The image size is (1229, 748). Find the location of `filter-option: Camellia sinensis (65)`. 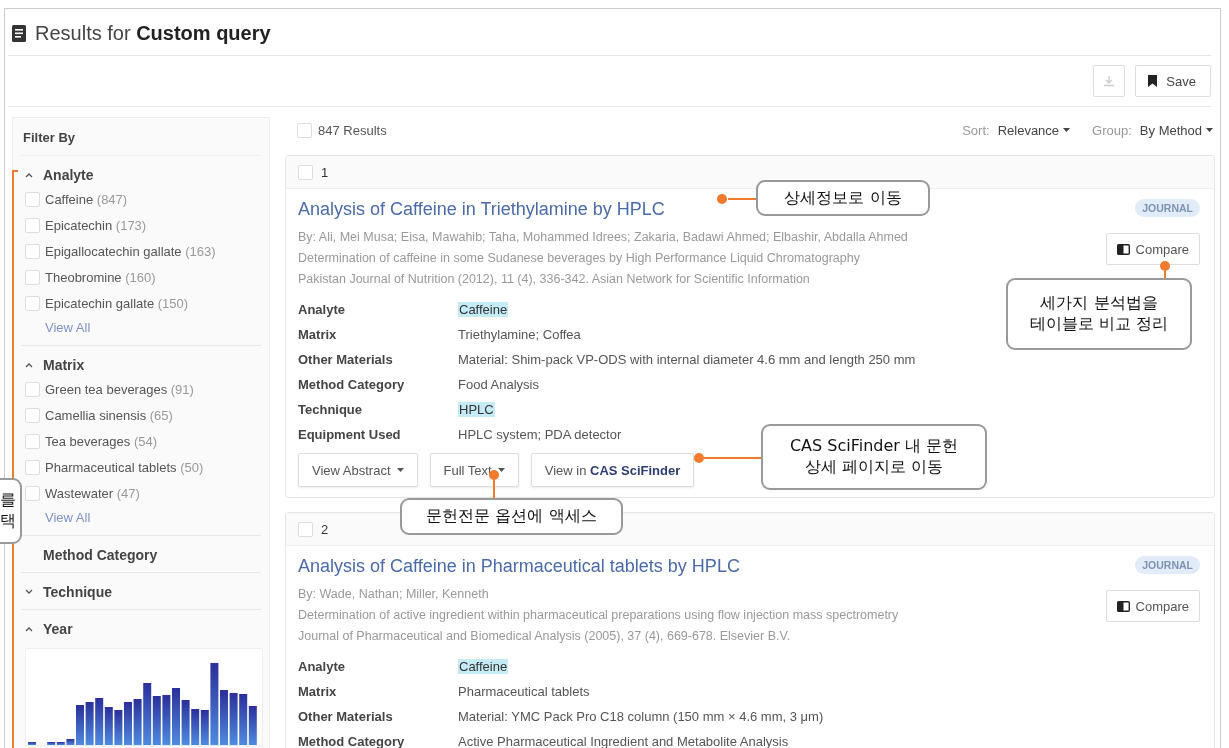

filter-option: Camellia sinensis (65) is located at coordinates (109, 415).